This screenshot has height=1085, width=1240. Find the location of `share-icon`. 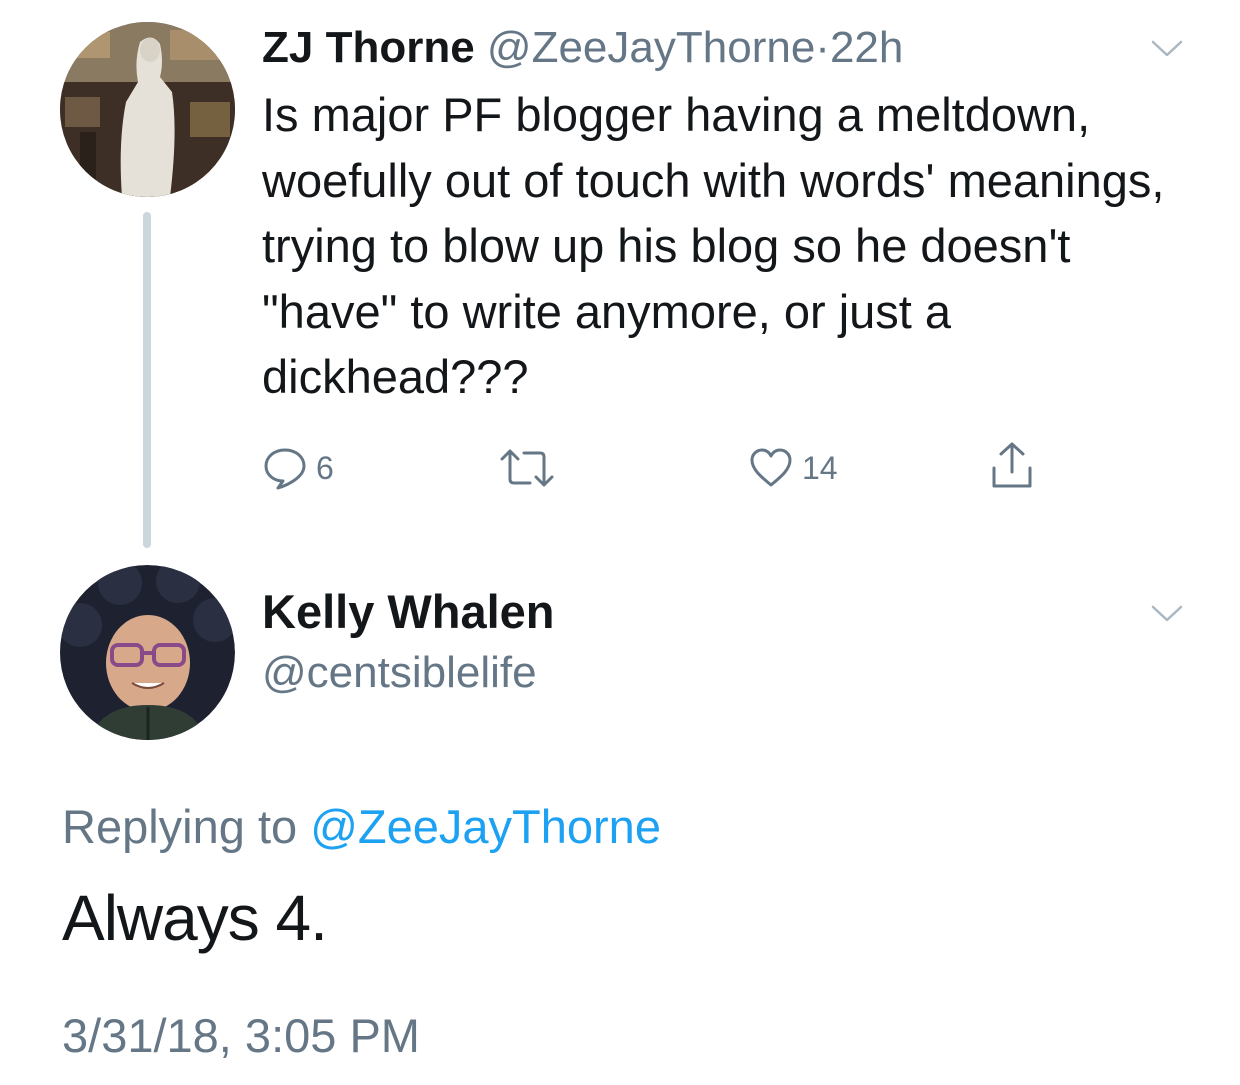

share-icon is located at coordinates (1012, 465).